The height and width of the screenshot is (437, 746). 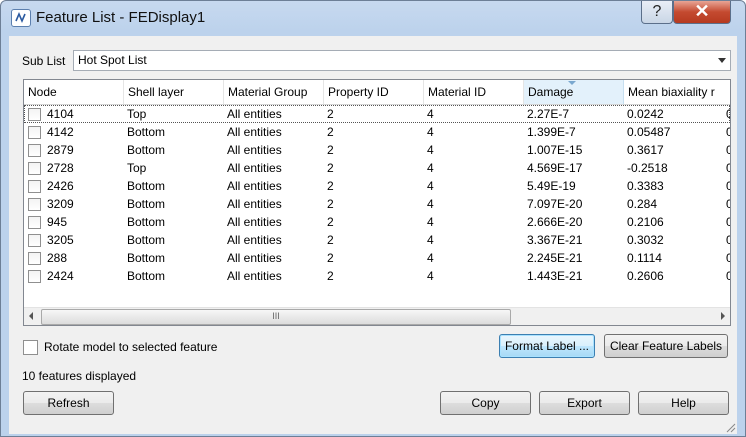 I want to click on table-row: 2426 Bottom All entities 2 4 5.49E-19 0.3383 0, so click(x=377, y=186).